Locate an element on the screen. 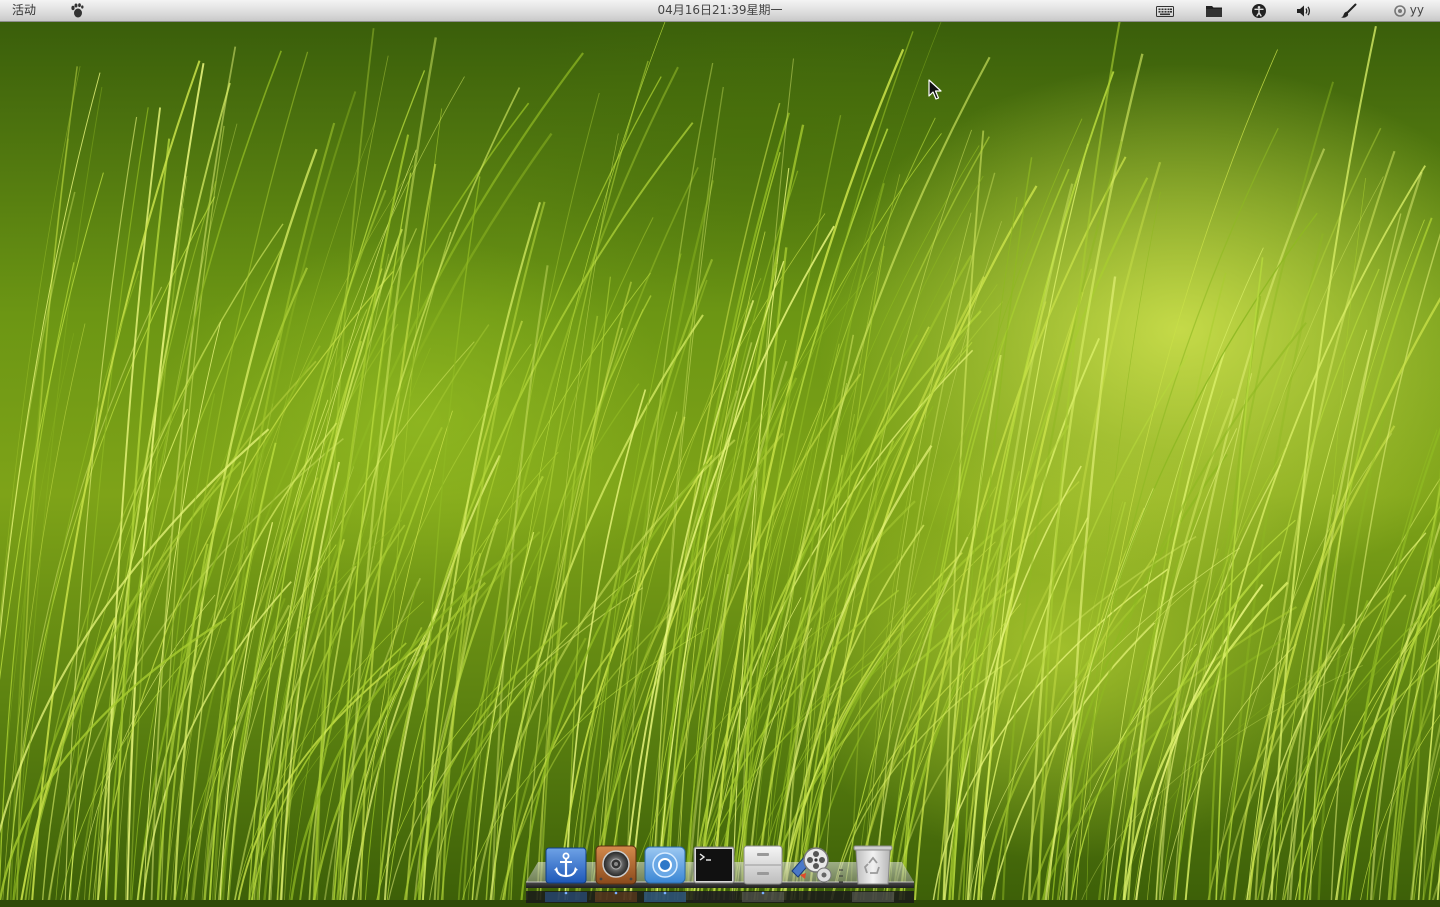  paintbrush-icon is located at coordinates (1349, 11).